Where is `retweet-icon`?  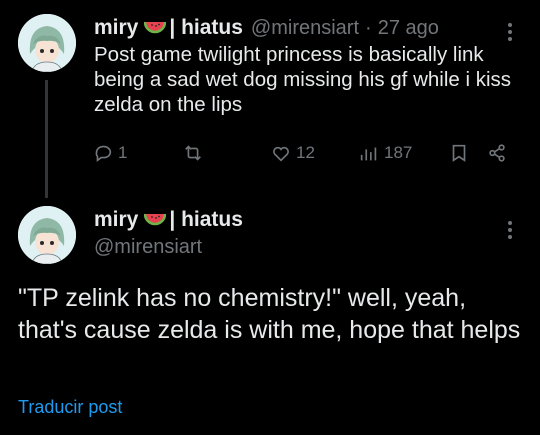 retweet-icon is located at coordinates (193, 153).